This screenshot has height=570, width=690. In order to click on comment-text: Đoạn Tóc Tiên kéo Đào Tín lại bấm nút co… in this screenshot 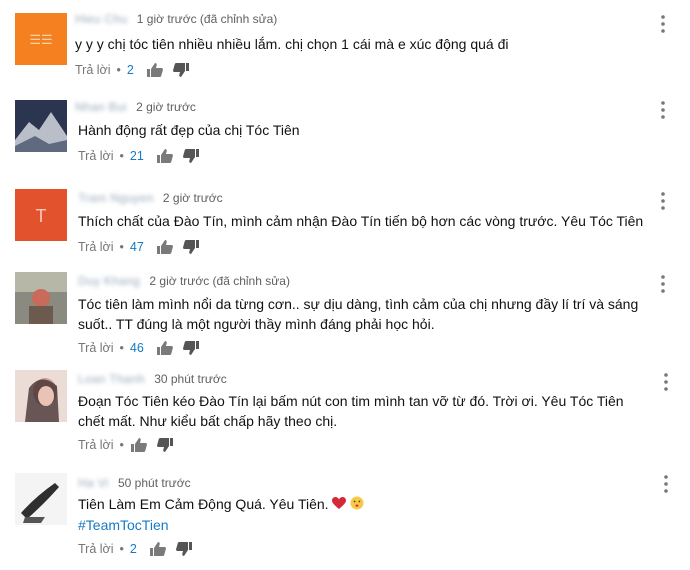, I will do `click(351, 411)`.